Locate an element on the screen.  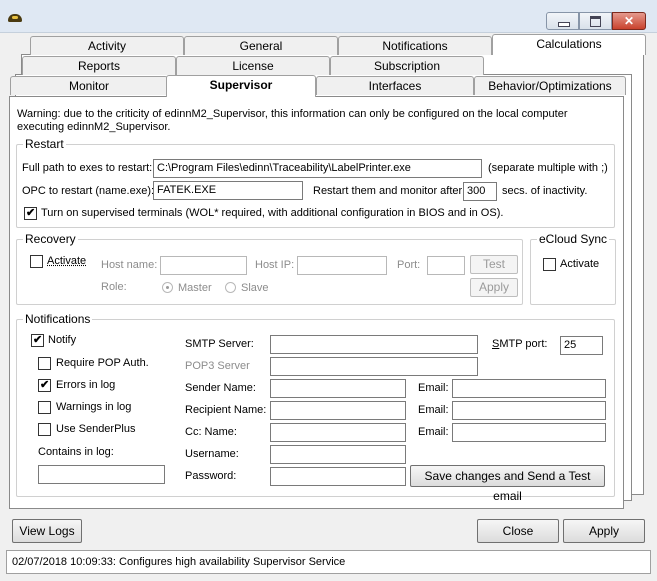
tab-label: Calculations is located at coordinates (569, 44).